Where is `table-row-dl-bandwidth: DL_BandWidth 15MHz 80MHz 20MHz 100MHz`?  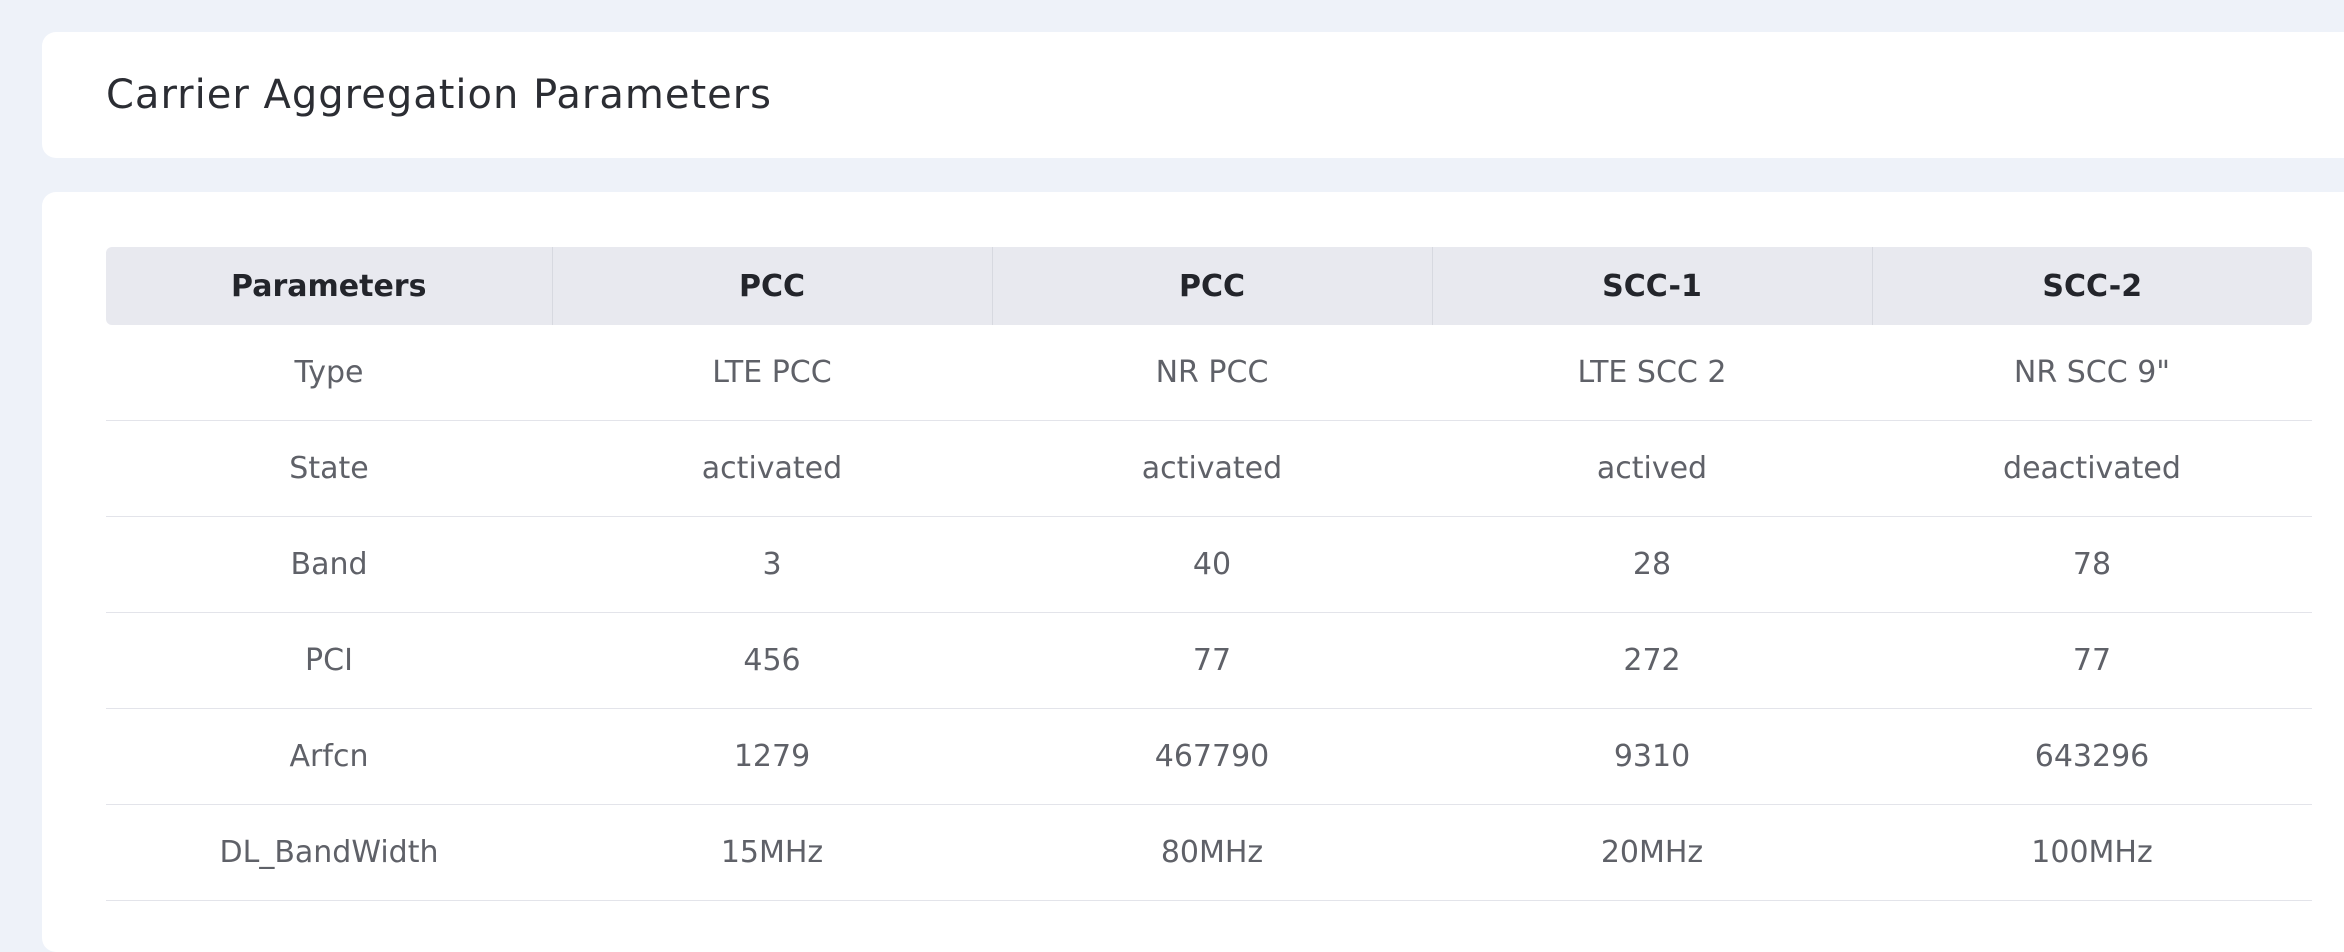
table-row-dl-bandwidth: DL_BandWidth 15MHz 80MHz 20MHz 100MHz is located at coordinates (1209, 852).